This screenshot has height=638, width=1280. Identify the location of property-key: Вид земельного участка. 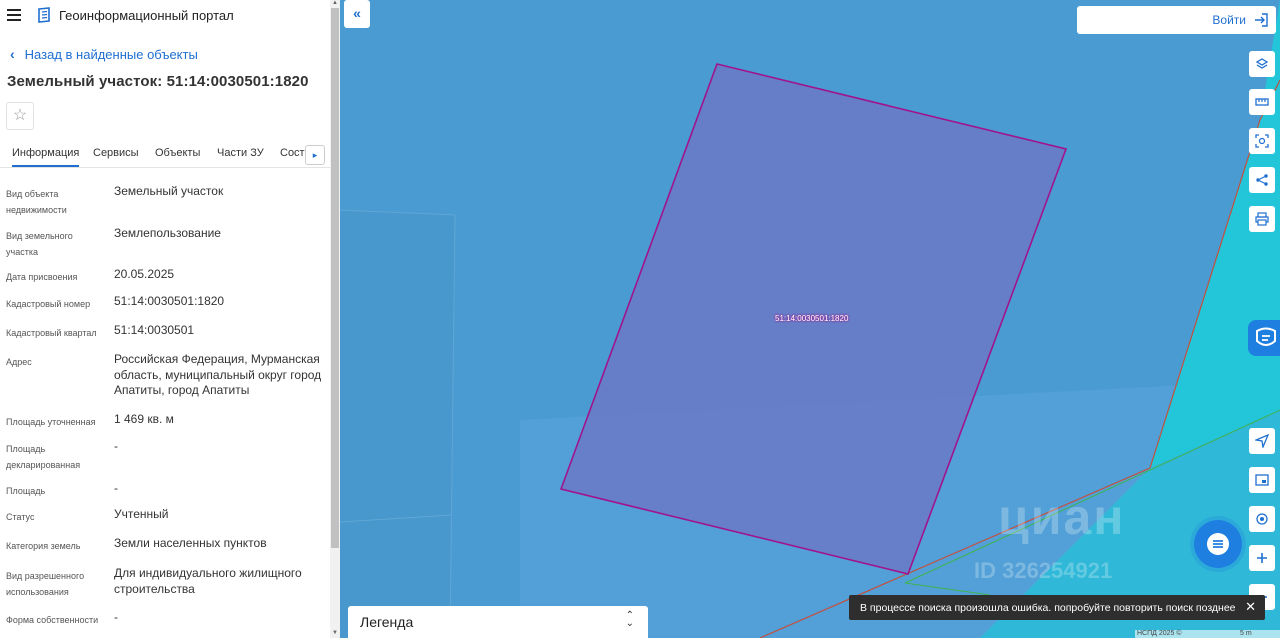
(39, 244).